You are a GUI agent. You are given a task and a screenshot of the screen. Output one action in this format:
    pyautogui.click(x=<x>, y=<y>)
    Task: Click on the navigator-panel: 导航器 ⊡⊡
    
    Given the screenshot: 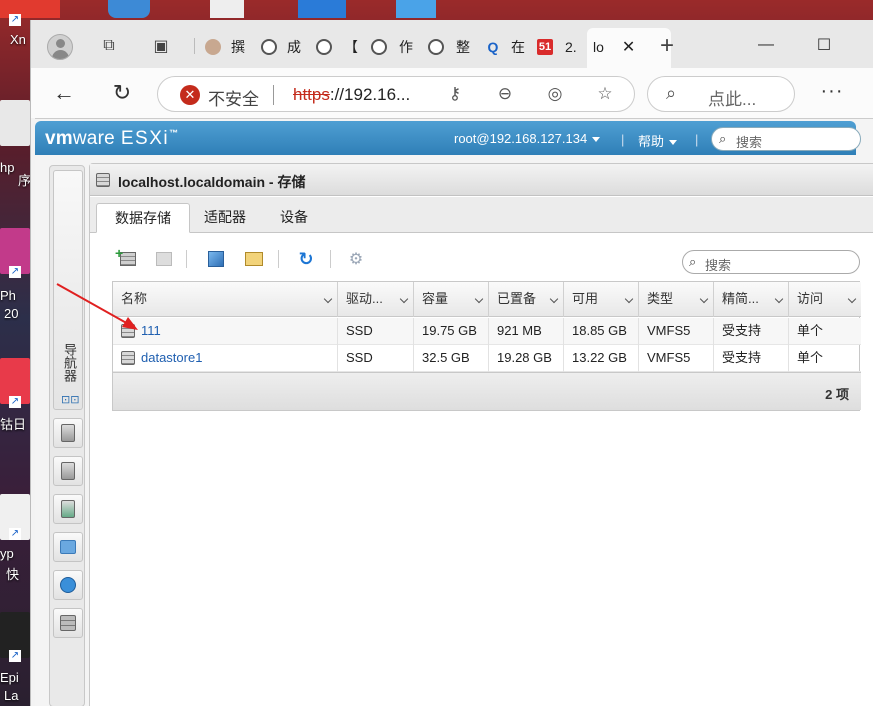 What is the action you would take?
    pyautogui.click(x=67, y=435)
    